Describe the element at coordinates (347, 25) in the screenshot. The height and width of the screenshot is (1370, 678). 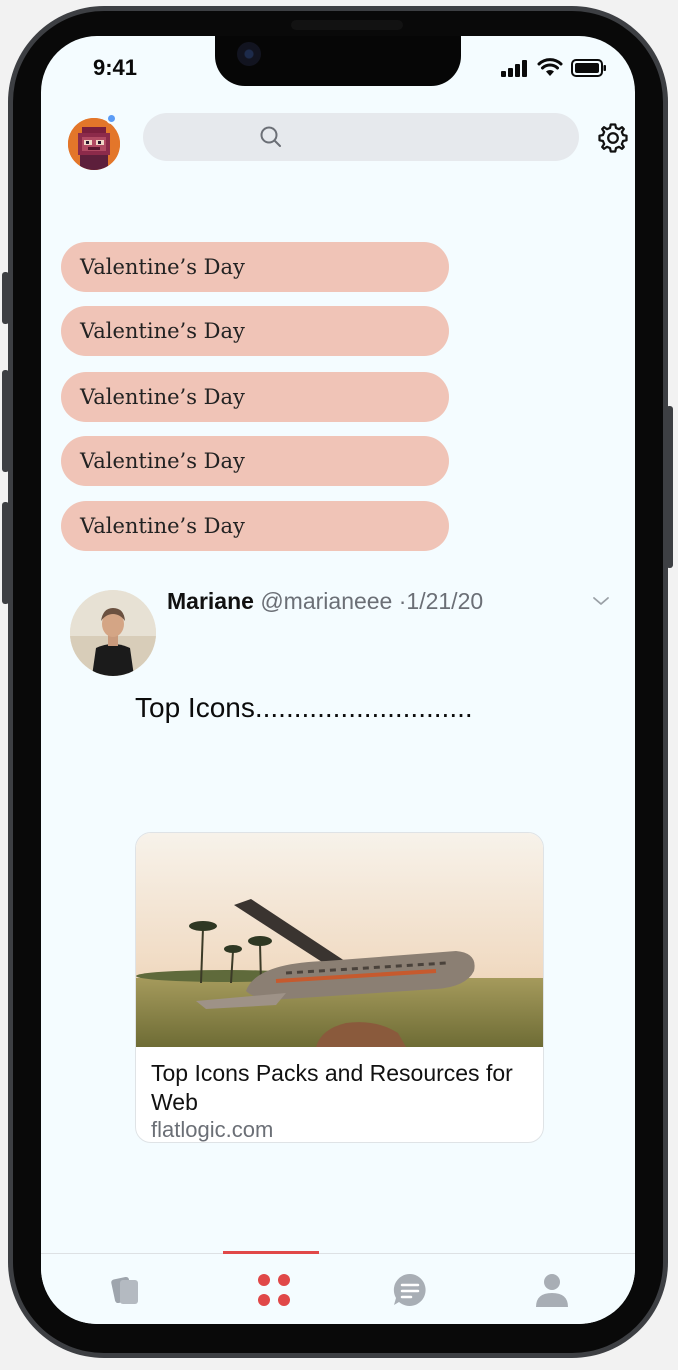
I see `speaker-grille` at that location.